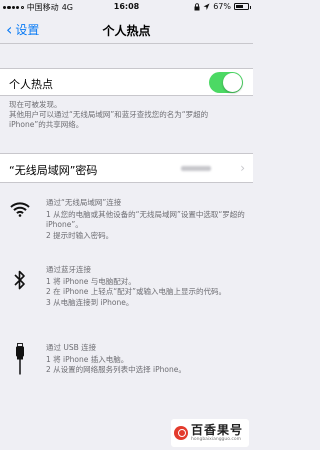  Describe the element at coordinates (216, 439) in the screenshot. I see `brand-url: hongbaixiangguo.com` at that location.